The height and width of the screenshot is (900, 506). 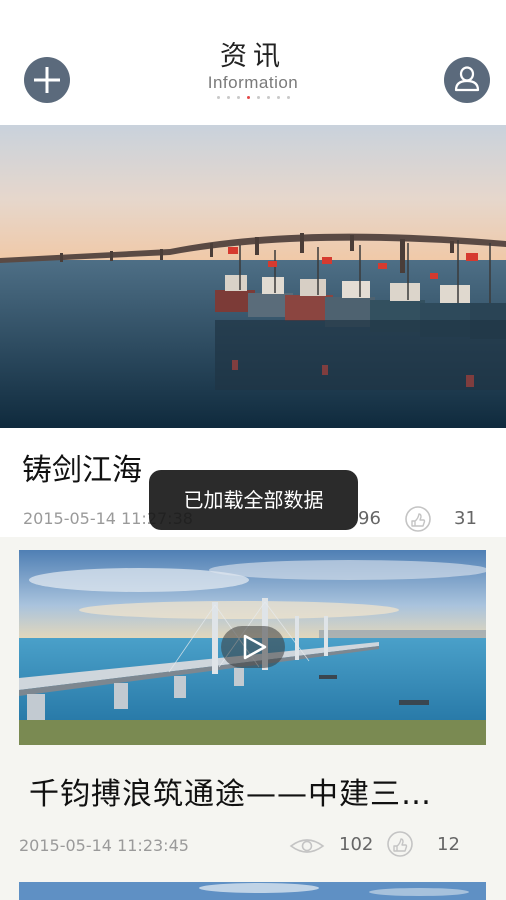 I want to click on app-header: 资讯 Information, so click(x=253, y=62).